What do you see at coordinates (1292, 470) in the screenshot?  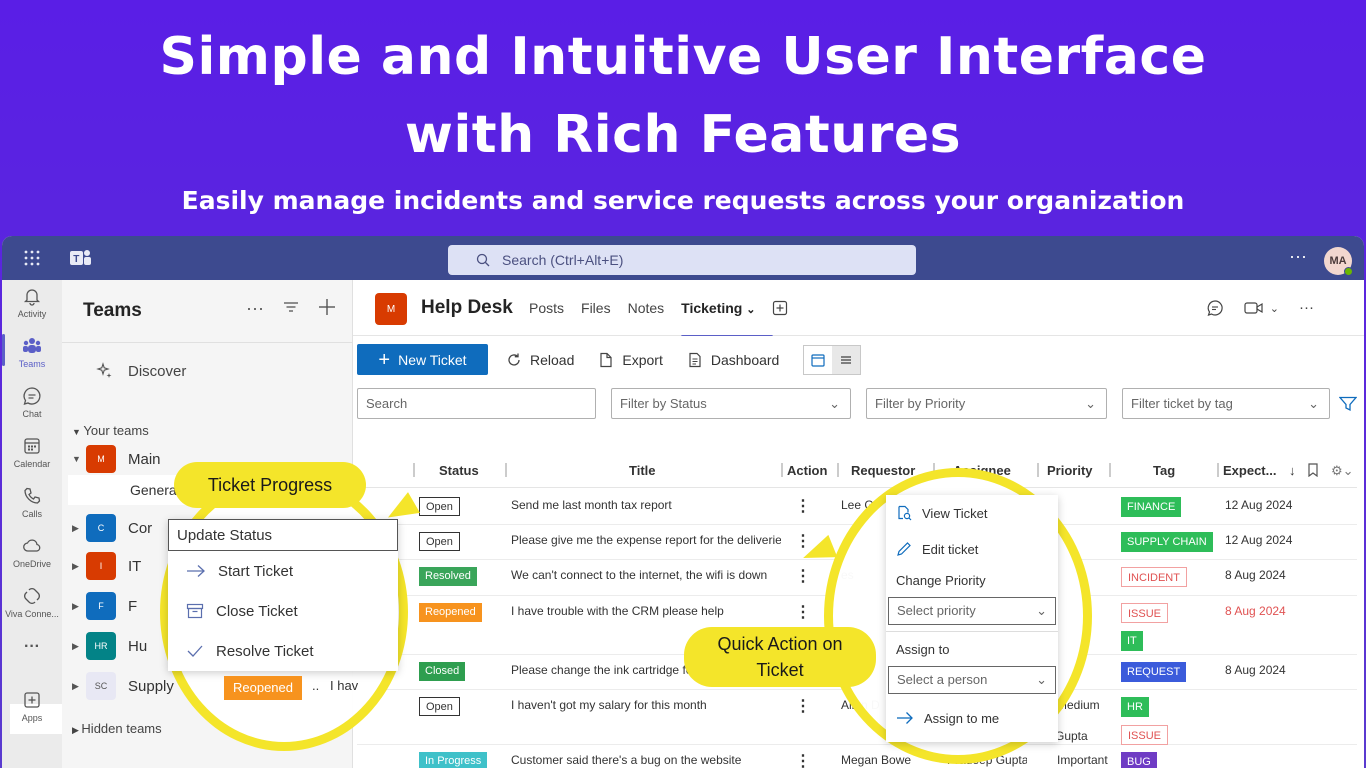 I see `sort-down-icon: ↓` at bounding box center [1292, 470].